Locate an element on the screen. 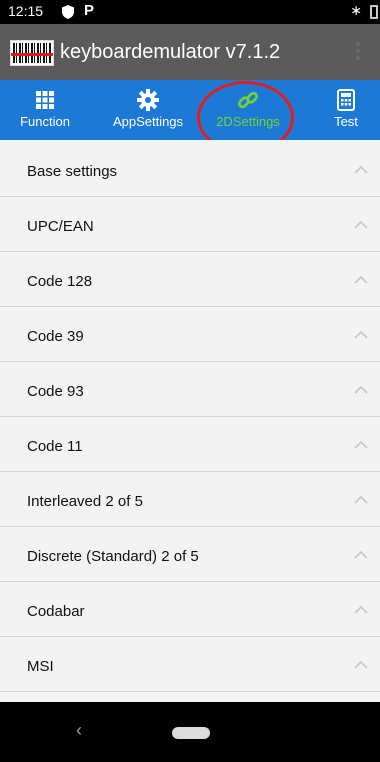 This screenshot has height=762, width=380. system-nav-bar: ‹ is located at coordinates (190, 732).